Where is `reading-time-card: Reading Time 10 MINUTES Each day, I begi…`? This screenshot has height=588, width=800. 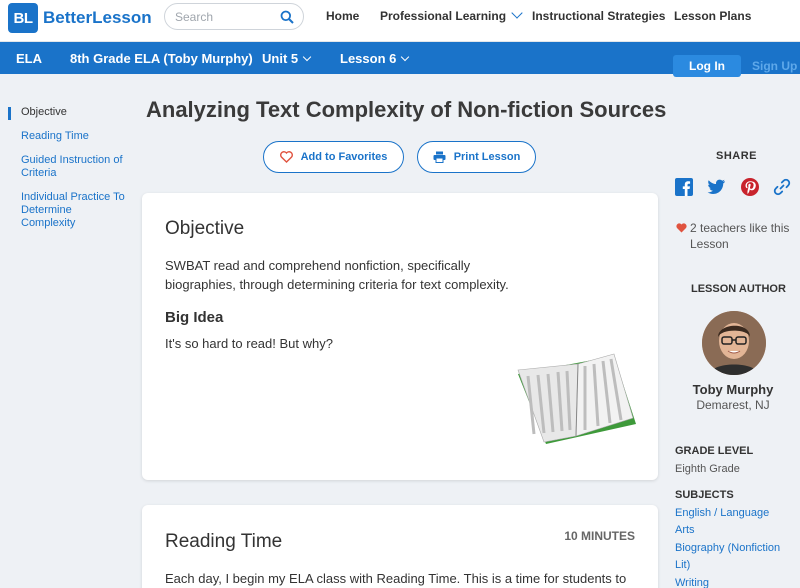
reading-time-card: Reading Time 10 MINUTES Each day, I begi… is located at coordinates (400, 546).